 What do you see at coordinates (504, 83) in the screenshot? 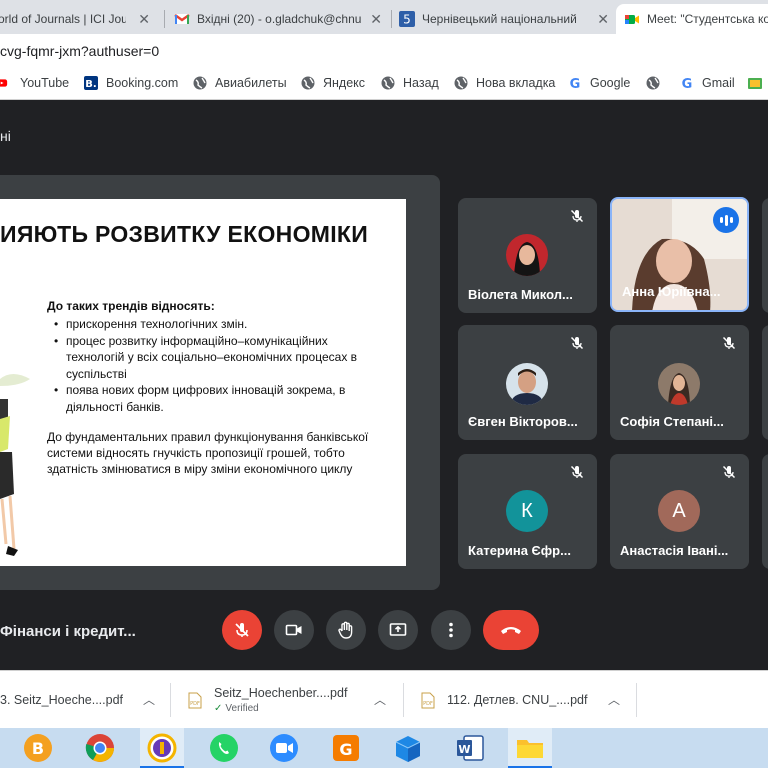
I see `bookmark-new-tab: Нова вкладка` at bounding box center [504, 83].